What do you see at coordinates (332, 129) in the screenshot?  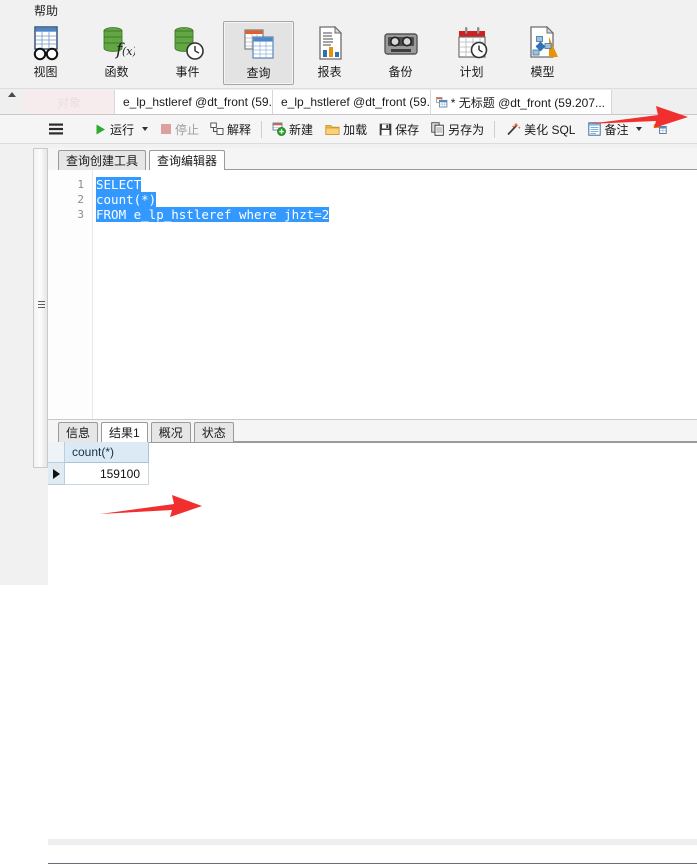 I see `load-icon` at bounding box center [332, 129].